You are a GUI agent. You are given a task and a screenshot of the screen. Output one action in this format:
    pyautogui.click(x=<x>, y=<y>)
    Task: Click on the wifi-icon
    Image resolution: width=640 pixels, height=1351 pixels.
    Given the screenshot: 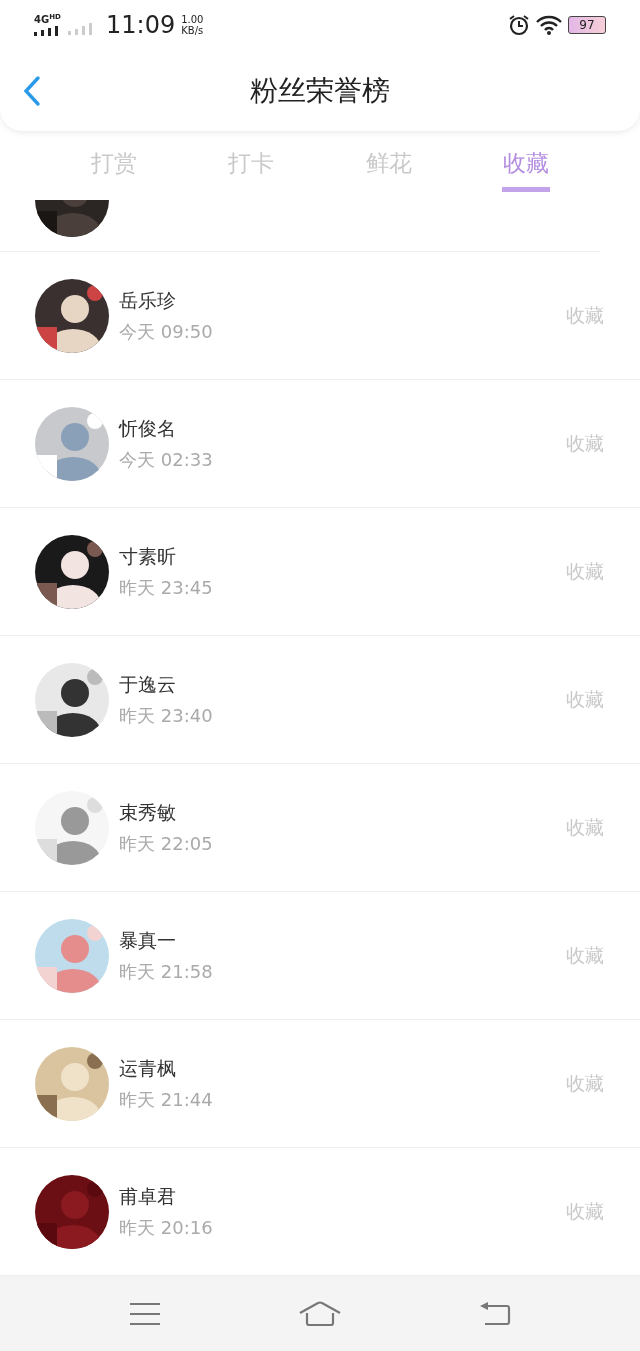 What is the action you would take?
    pyautogui.click(x=549, y=25)
    